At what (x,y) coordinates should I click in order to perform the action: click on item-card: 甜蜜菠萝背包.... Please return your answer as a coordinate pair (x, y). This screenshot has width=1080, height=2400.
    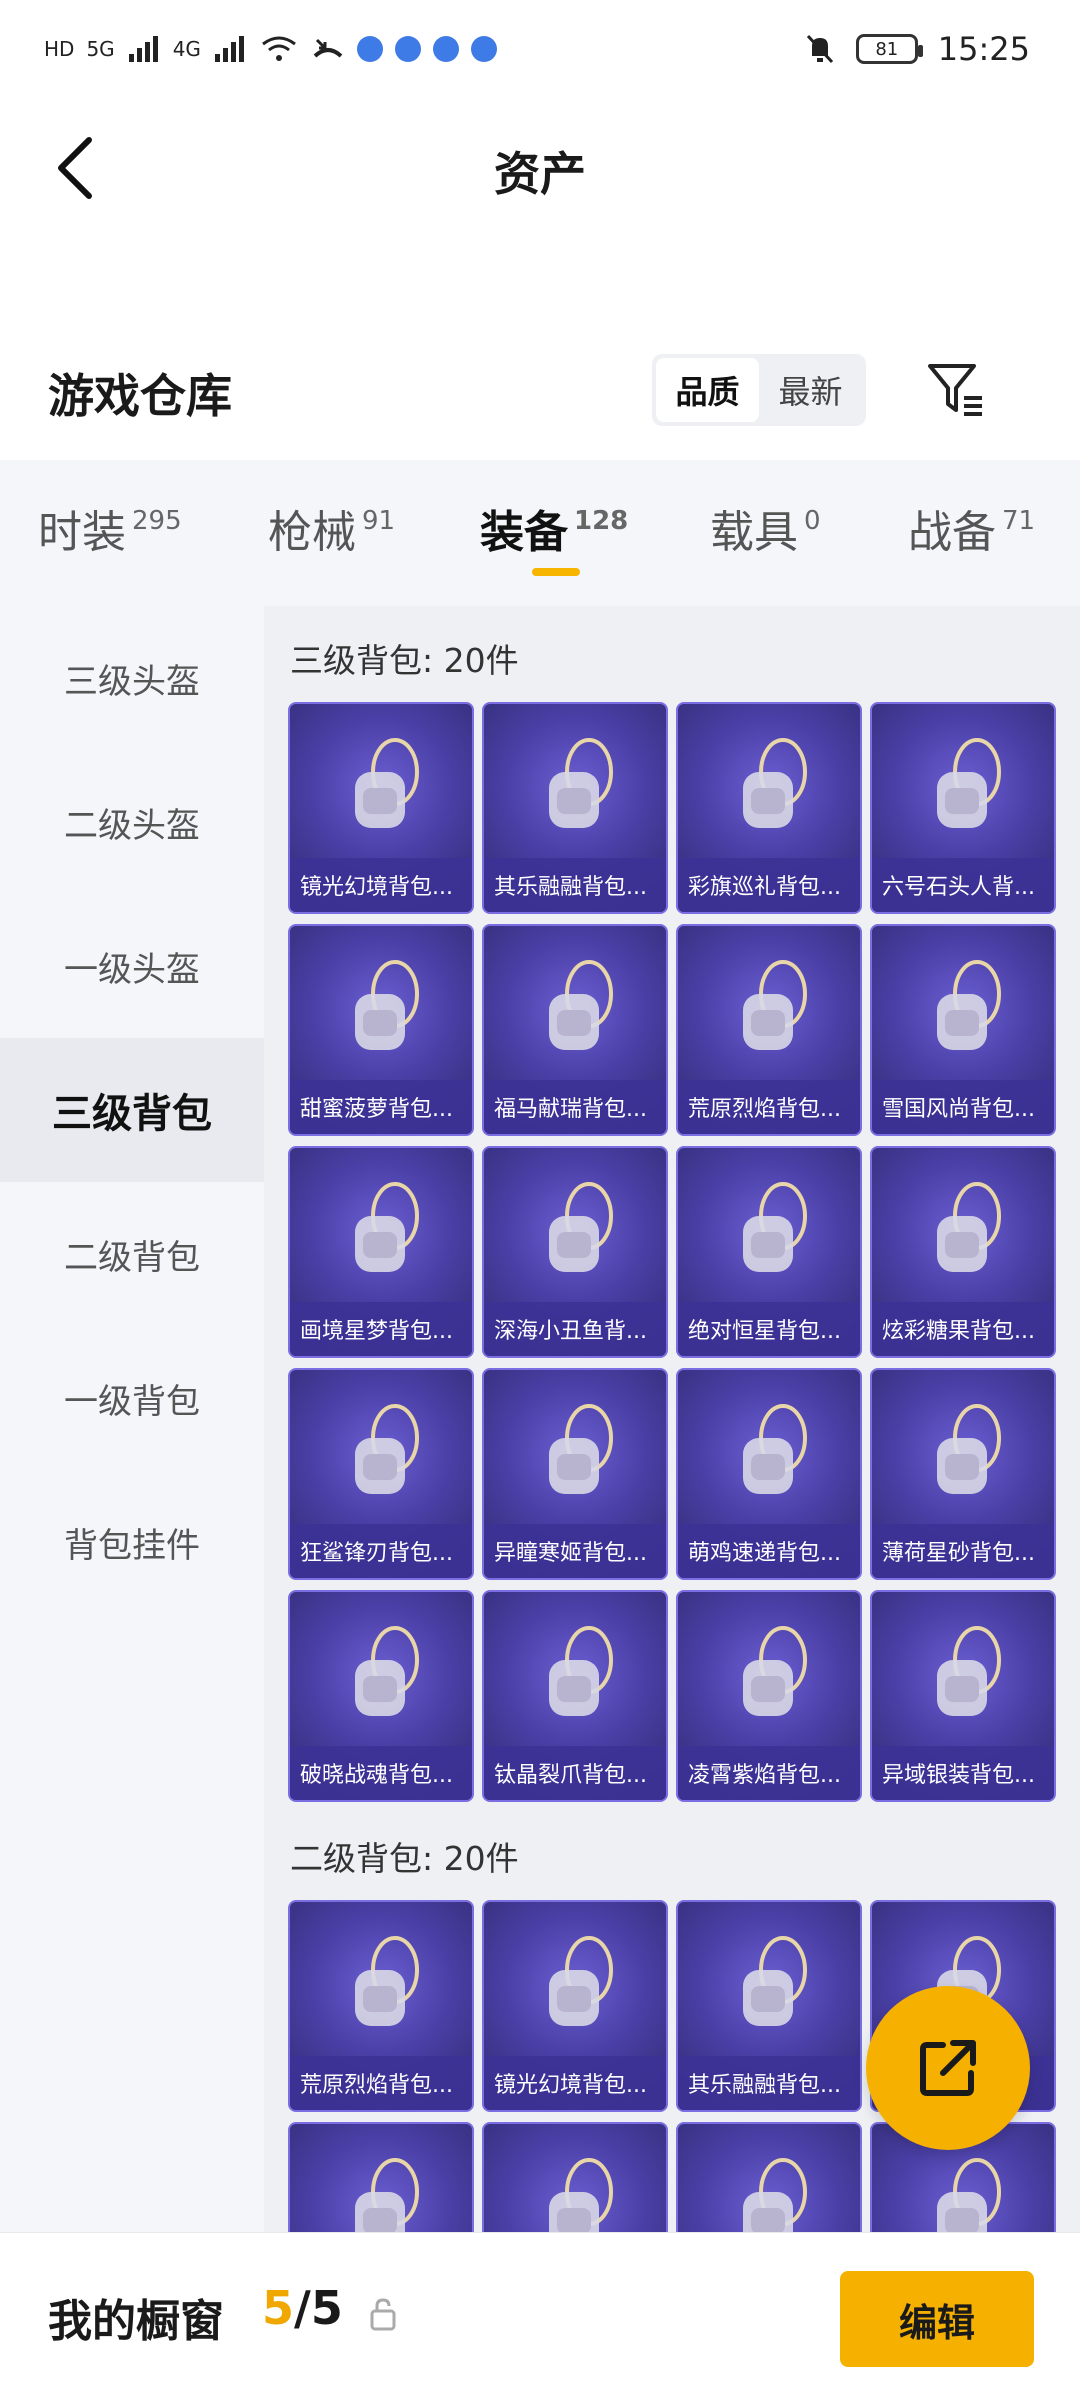
    Looking at the image, I should click on (381, 1030).